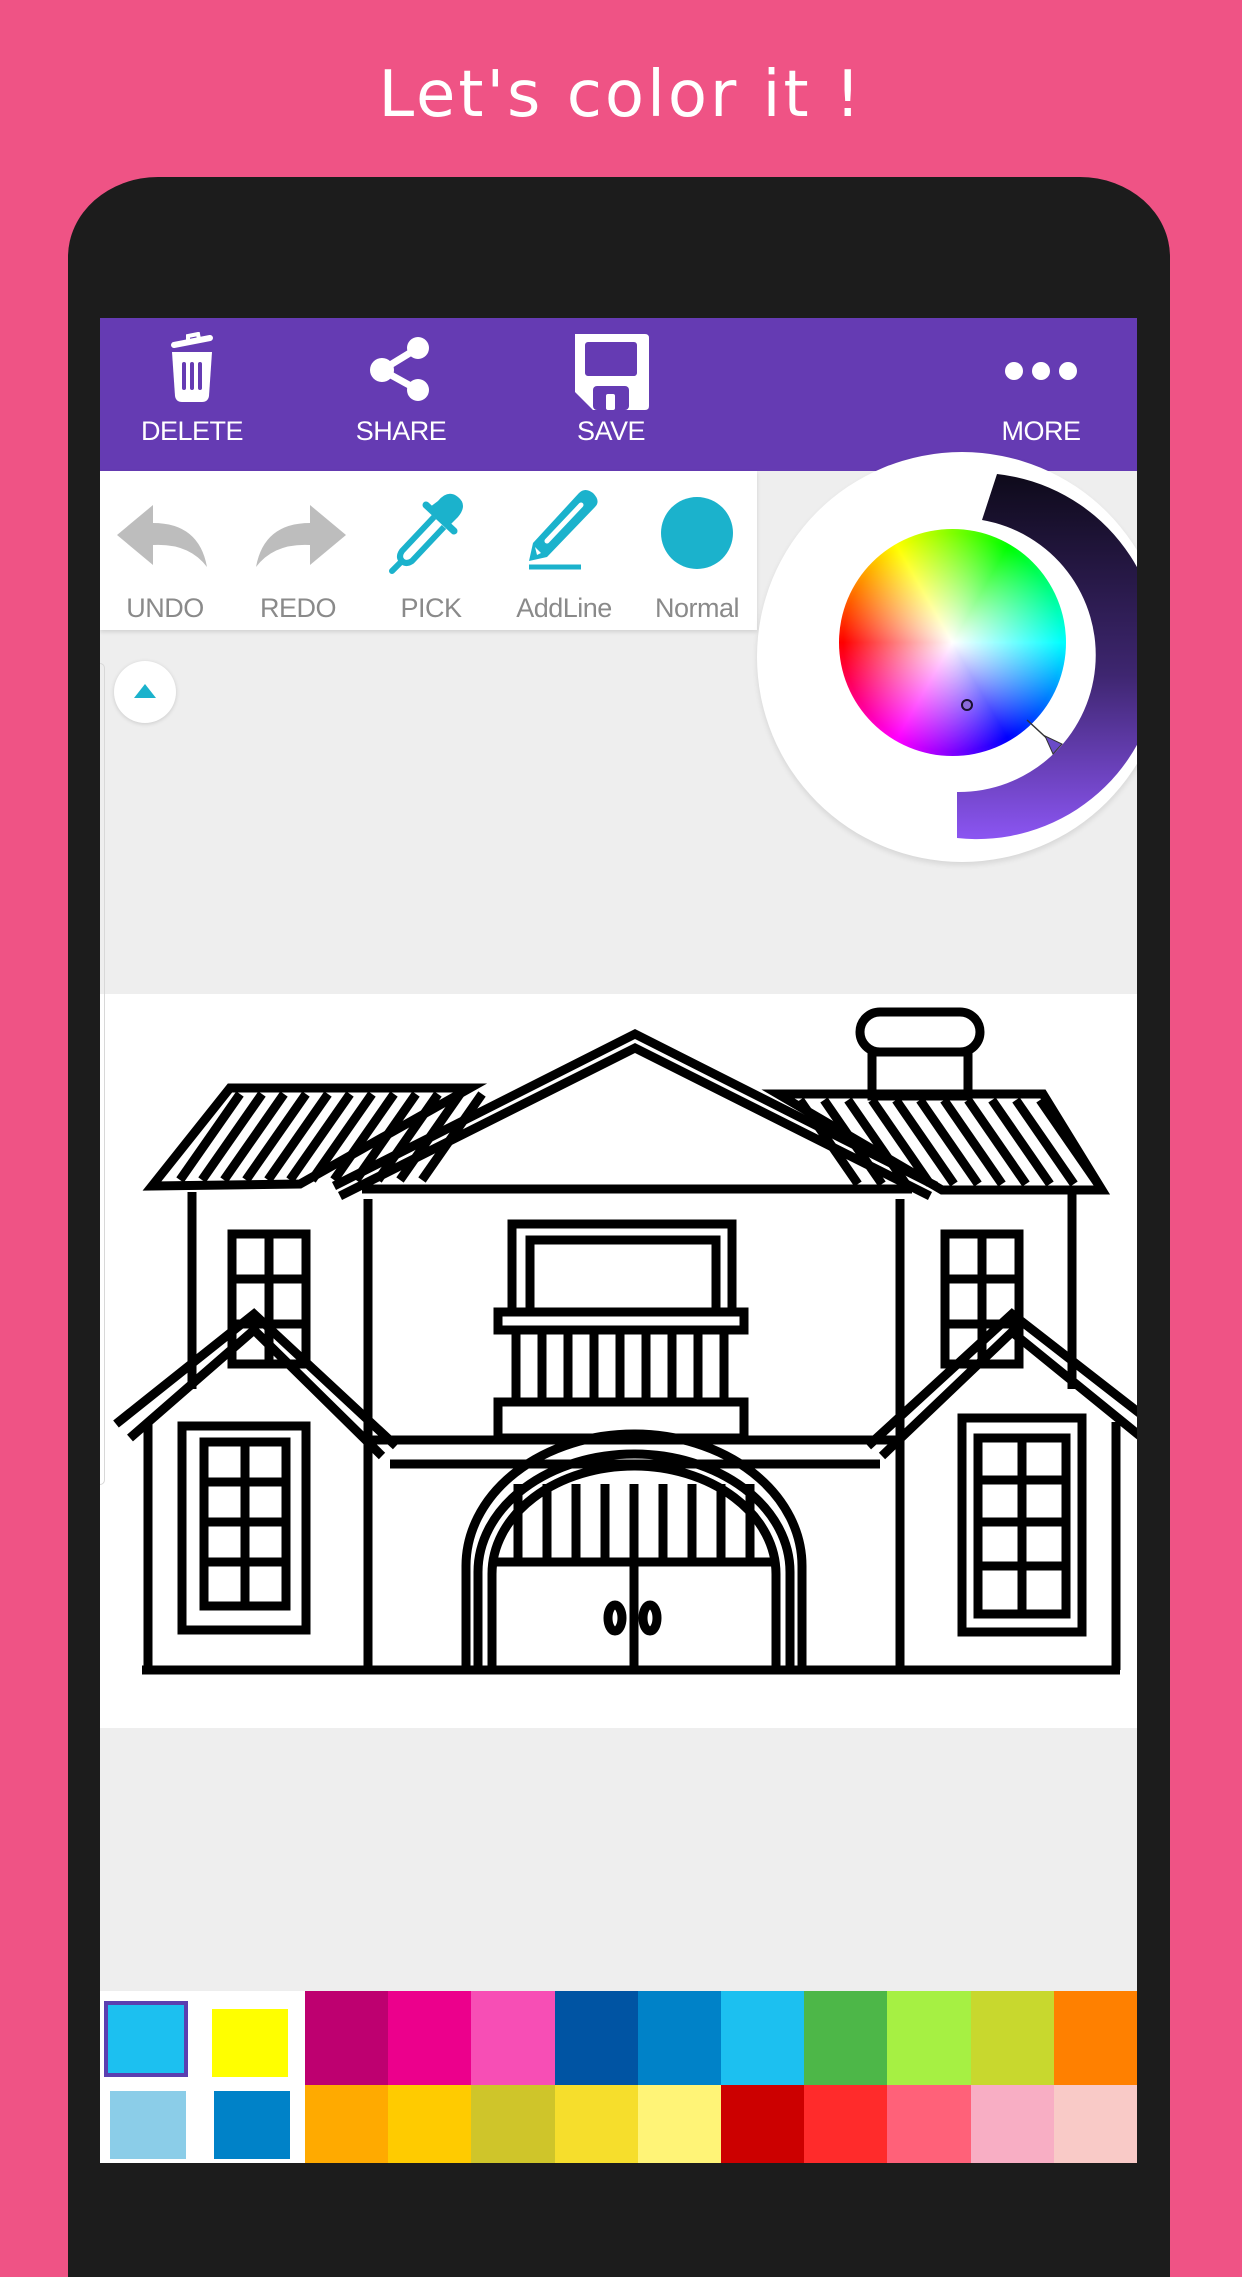 This screenshot has width=1242, height=2277. What do you see at coordinates (399, 369) in the screenshot?
I see `share-icon` at bounding box center [399, 369].